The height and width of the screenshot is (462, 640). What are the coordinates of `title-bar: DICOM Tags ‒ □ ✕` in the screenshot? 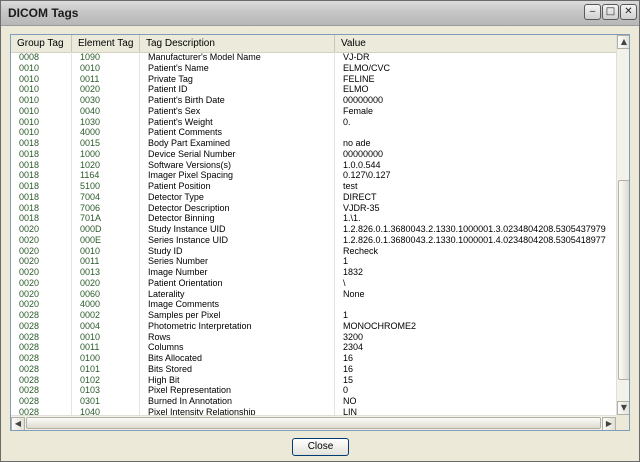 It's located at (320, 13).